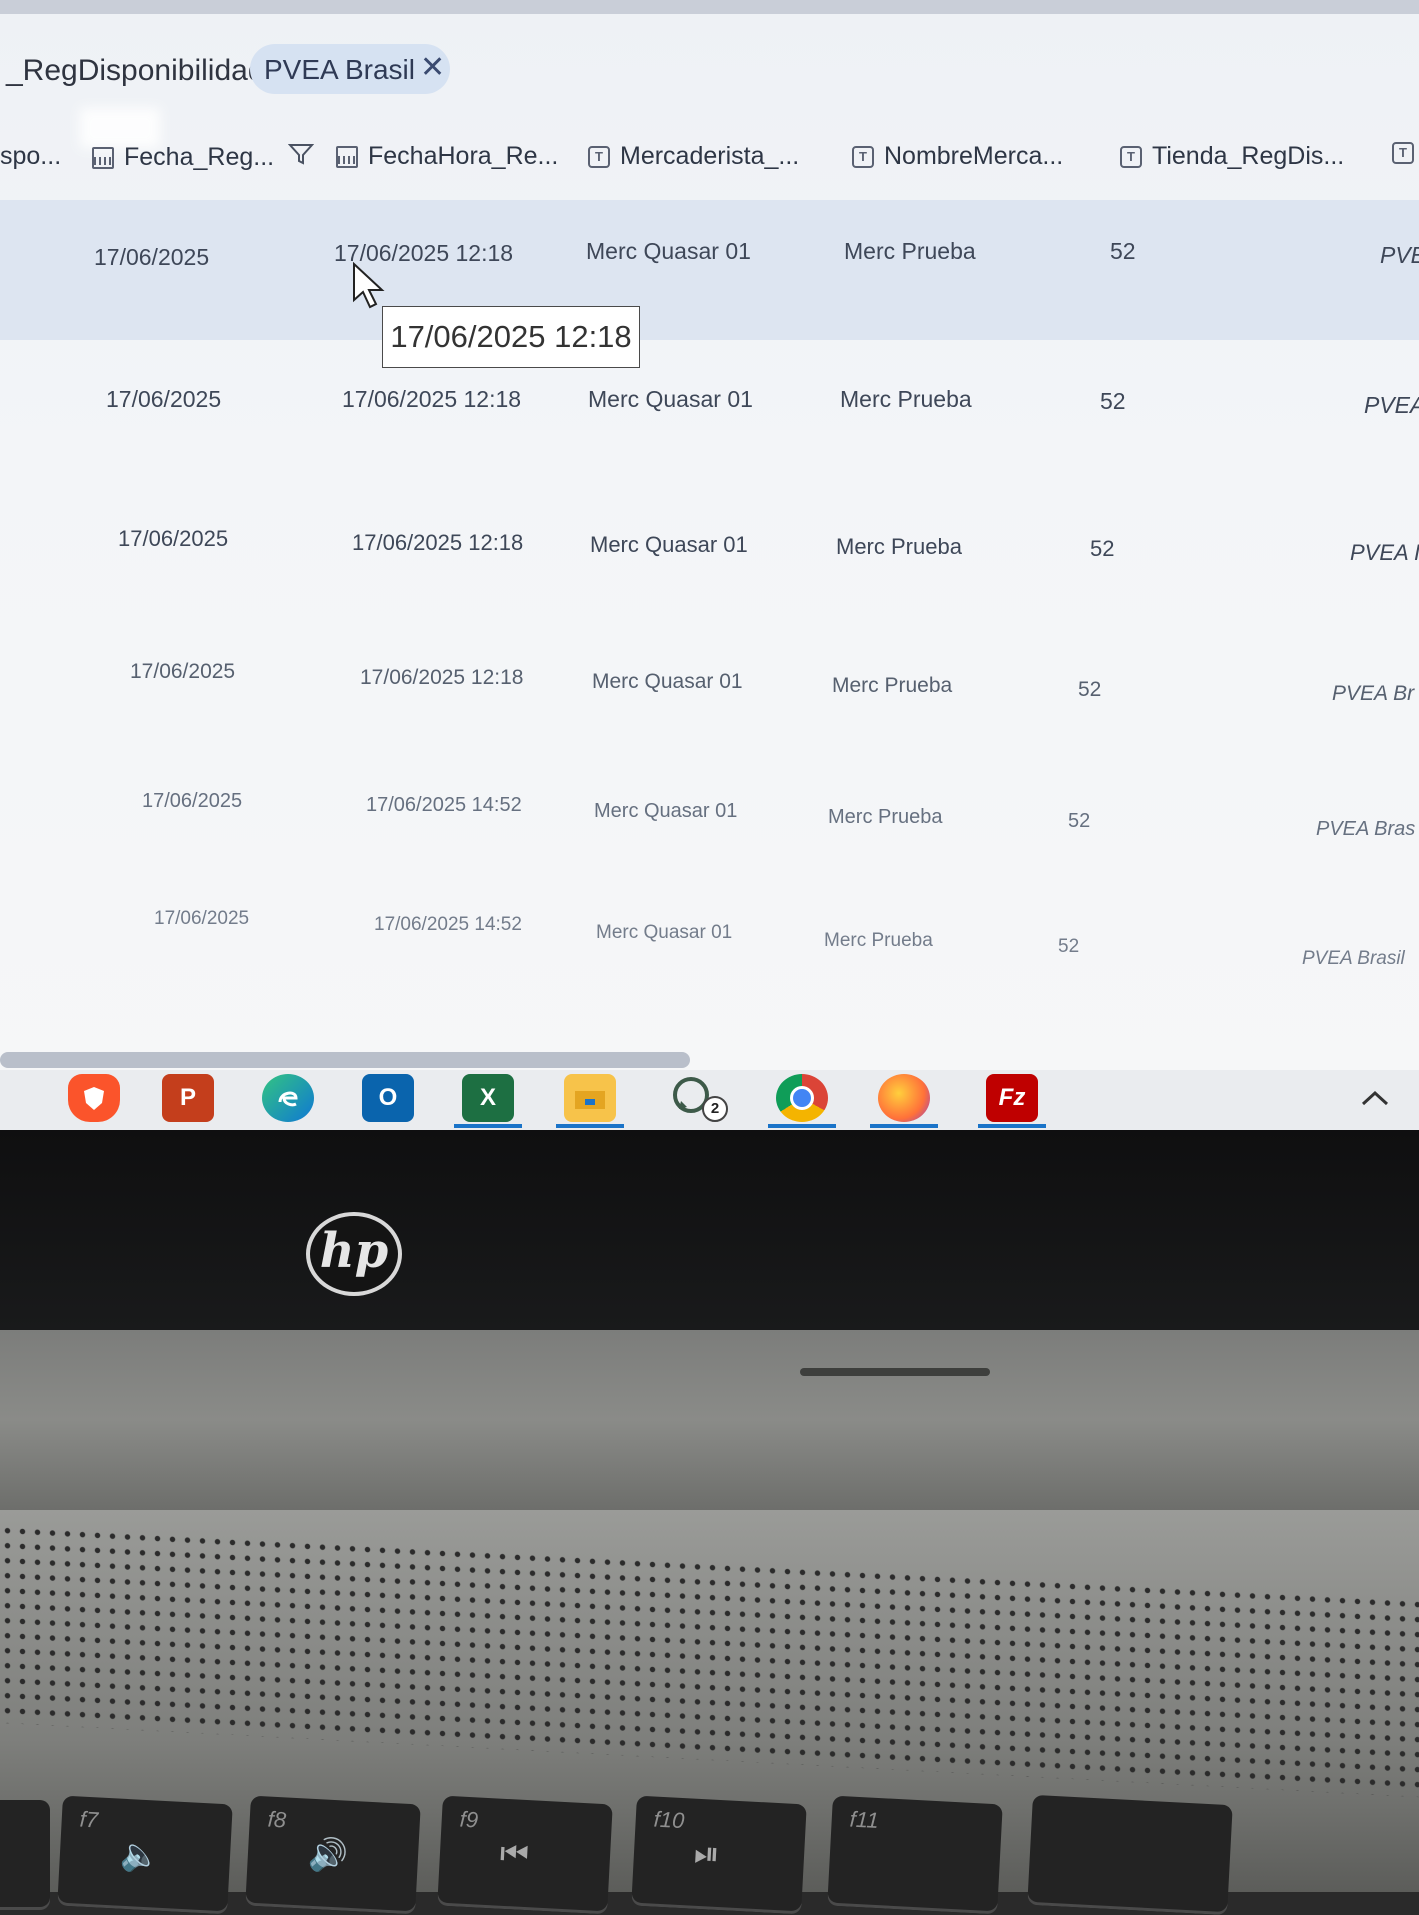 Image resolution: width=1419 pixels, height=1915 pixels. What do you see at coordinates (709, 70) in the screenshot?
I see `filter-bar: _RegDisponibilidad: PVEA Brasil ✕` at bounding box center [709, 70].